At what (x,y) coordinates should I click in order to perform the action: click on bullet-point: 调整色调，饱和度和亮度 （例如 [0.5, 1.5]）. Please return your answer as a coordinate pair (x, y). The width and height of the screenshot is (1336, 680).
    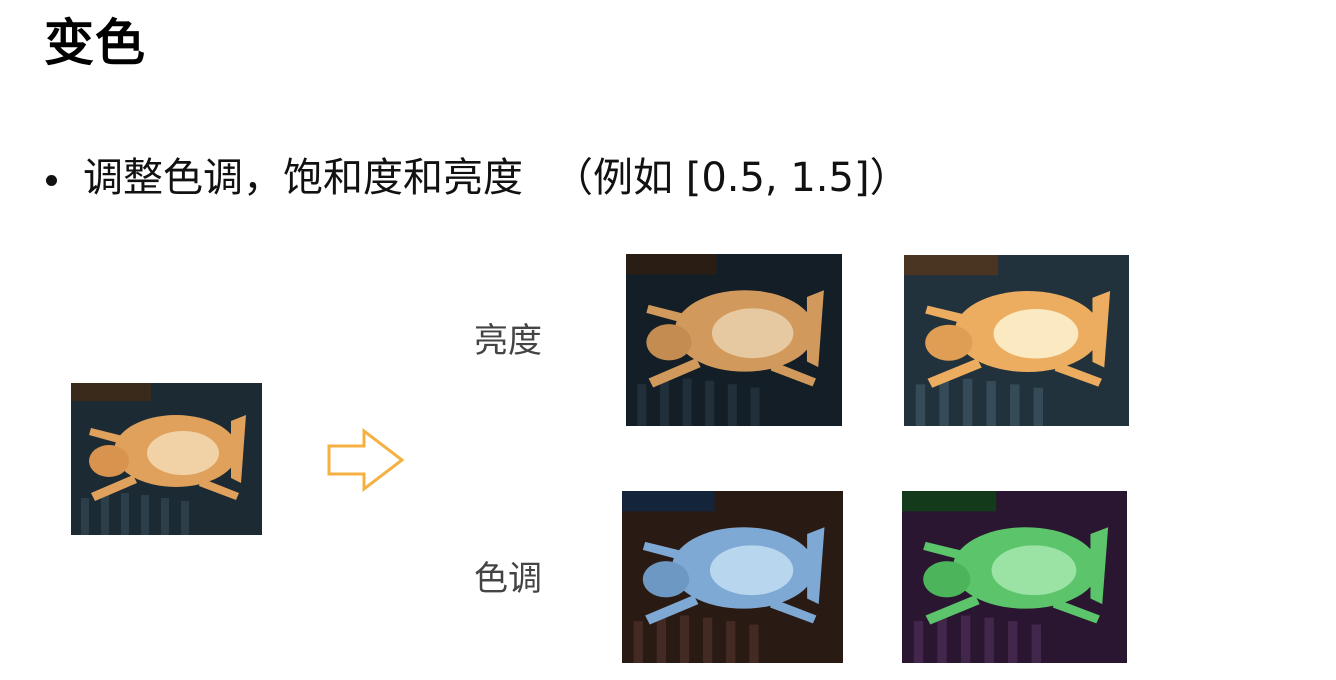
    Looking at the image, I should click on (478, 178).